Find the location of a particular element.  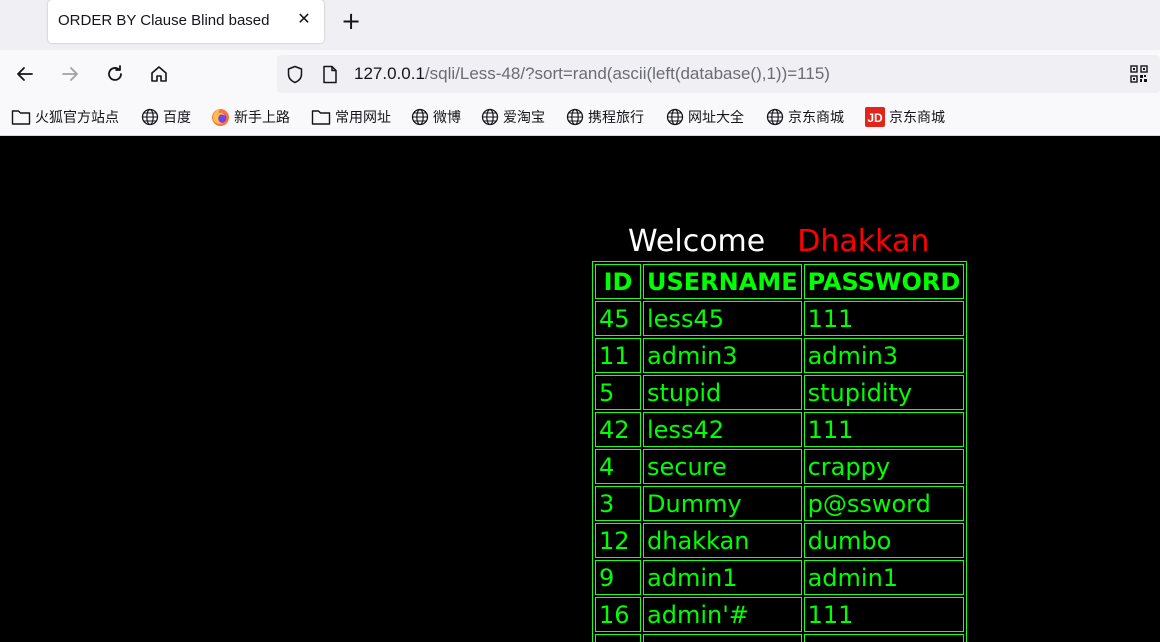

cell-id: 42 is located at coordinates (618, 429).